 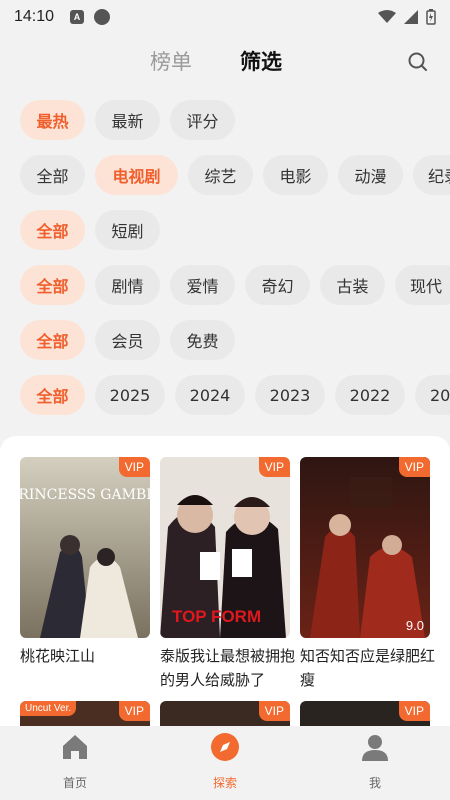 I want to click on chip-category-documentary: 纪录片, so click(x=431, y=175).